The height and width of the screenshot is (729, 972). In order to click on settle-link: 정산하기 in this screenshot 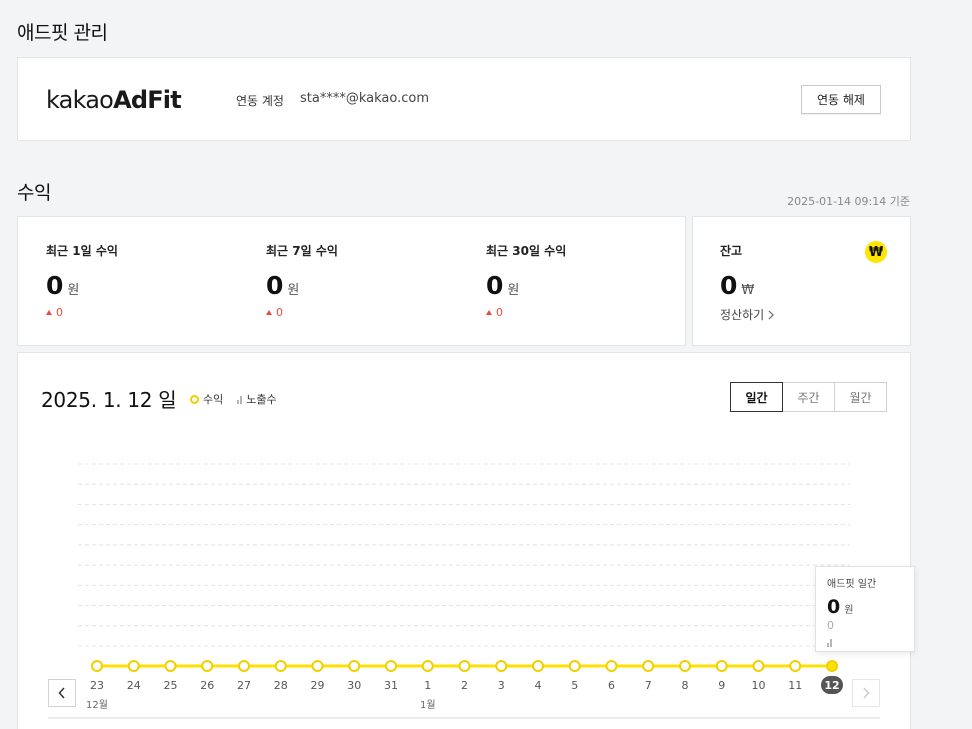, I will do `click(747, 314)`.